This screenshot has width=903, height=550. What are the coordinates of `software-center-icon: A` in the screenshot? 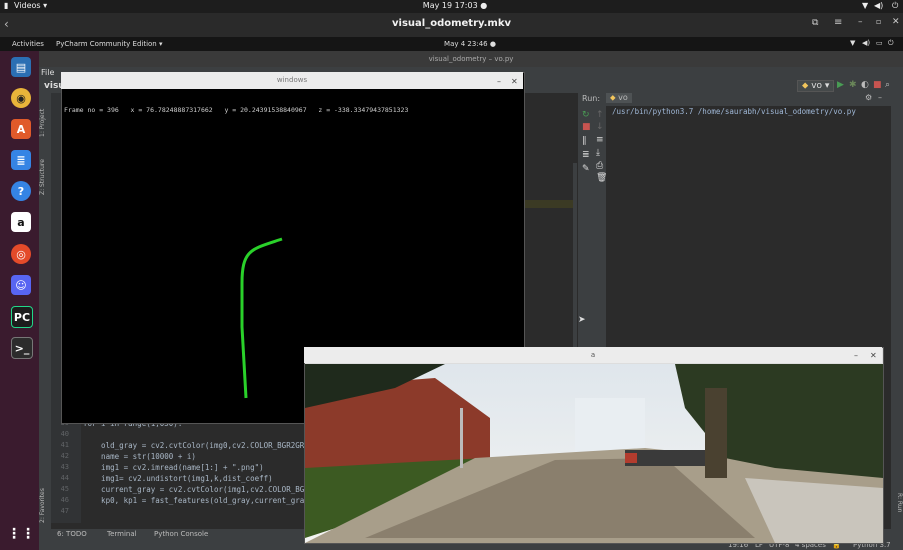 It's located at (21, 129).